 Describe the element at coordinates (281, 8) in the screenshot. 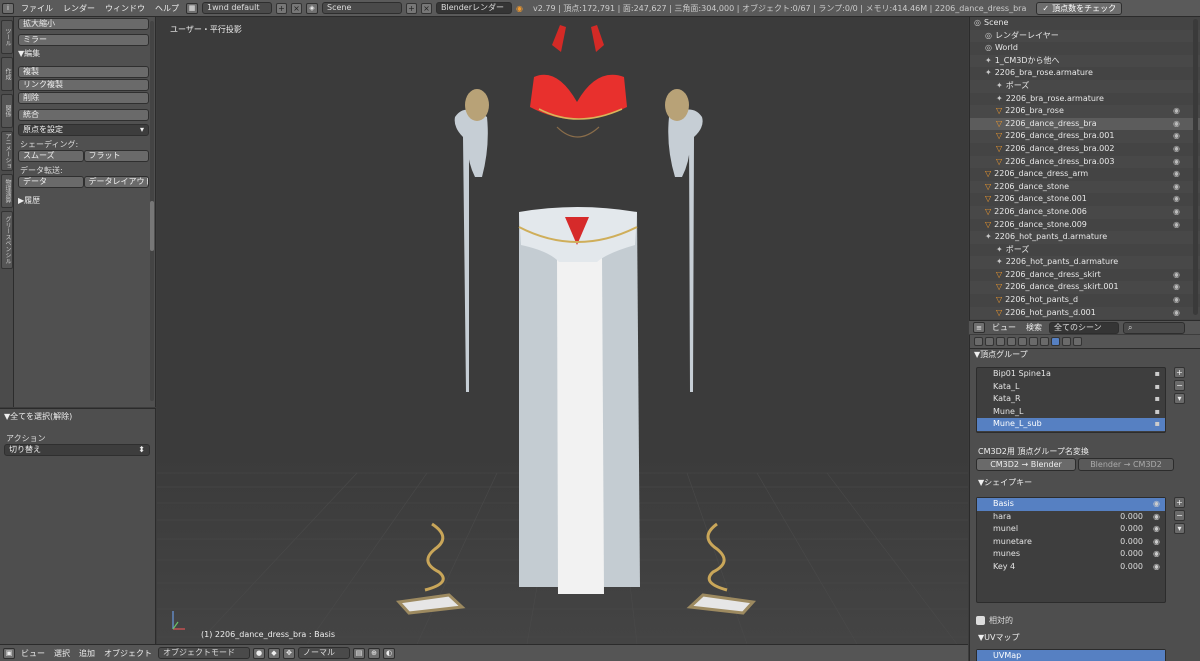

I see `add-layout-button: +` at that location.